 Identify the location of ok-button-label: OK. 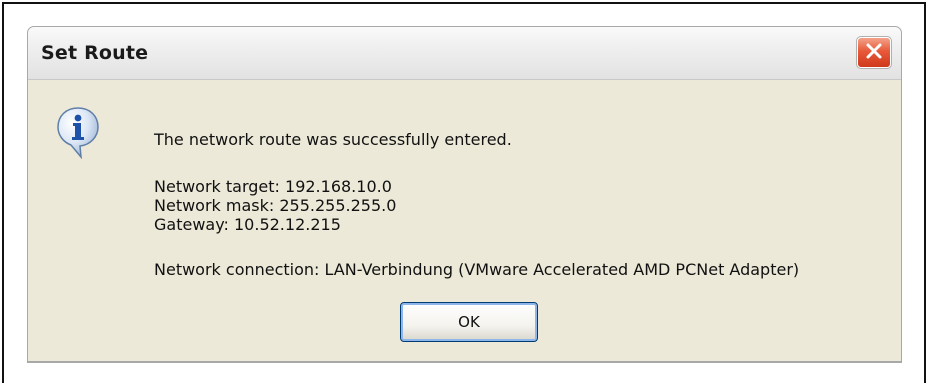
(469, 322).